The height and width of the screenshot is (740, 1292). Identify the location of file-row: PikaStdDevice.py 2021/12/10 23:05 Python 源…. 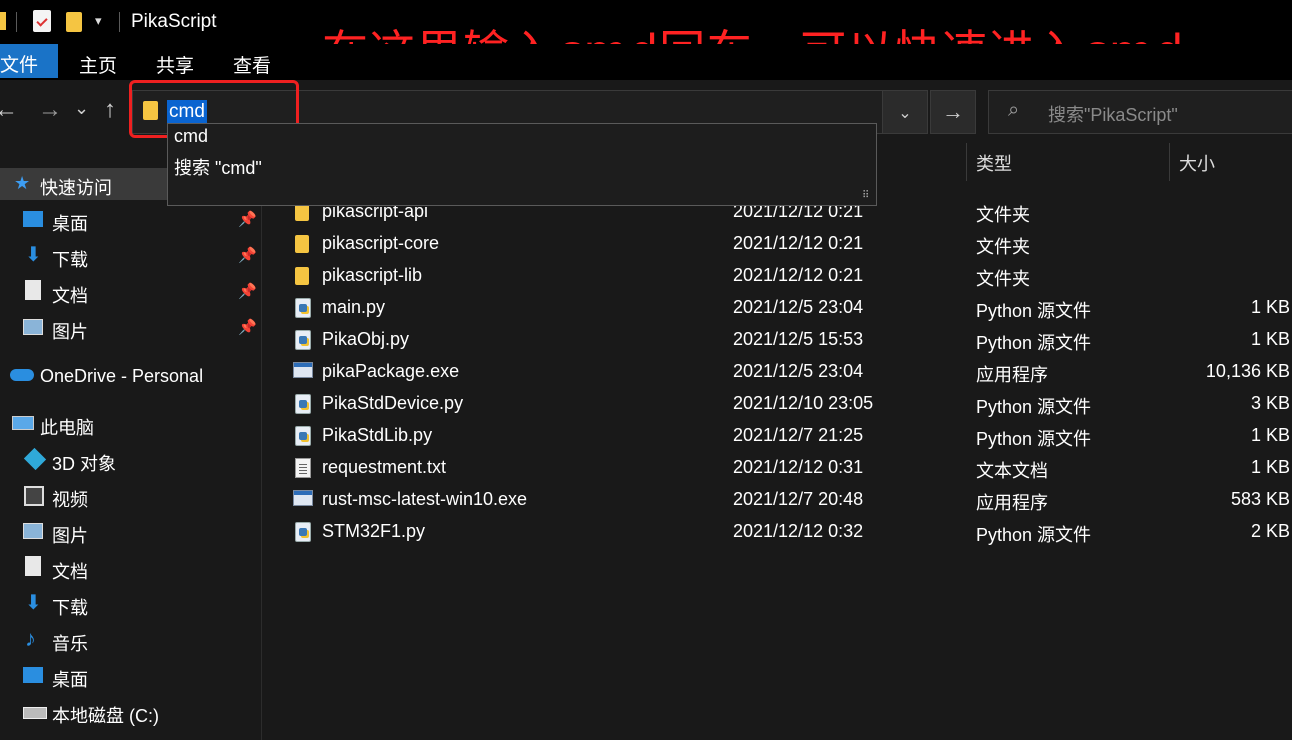
(787, 404).